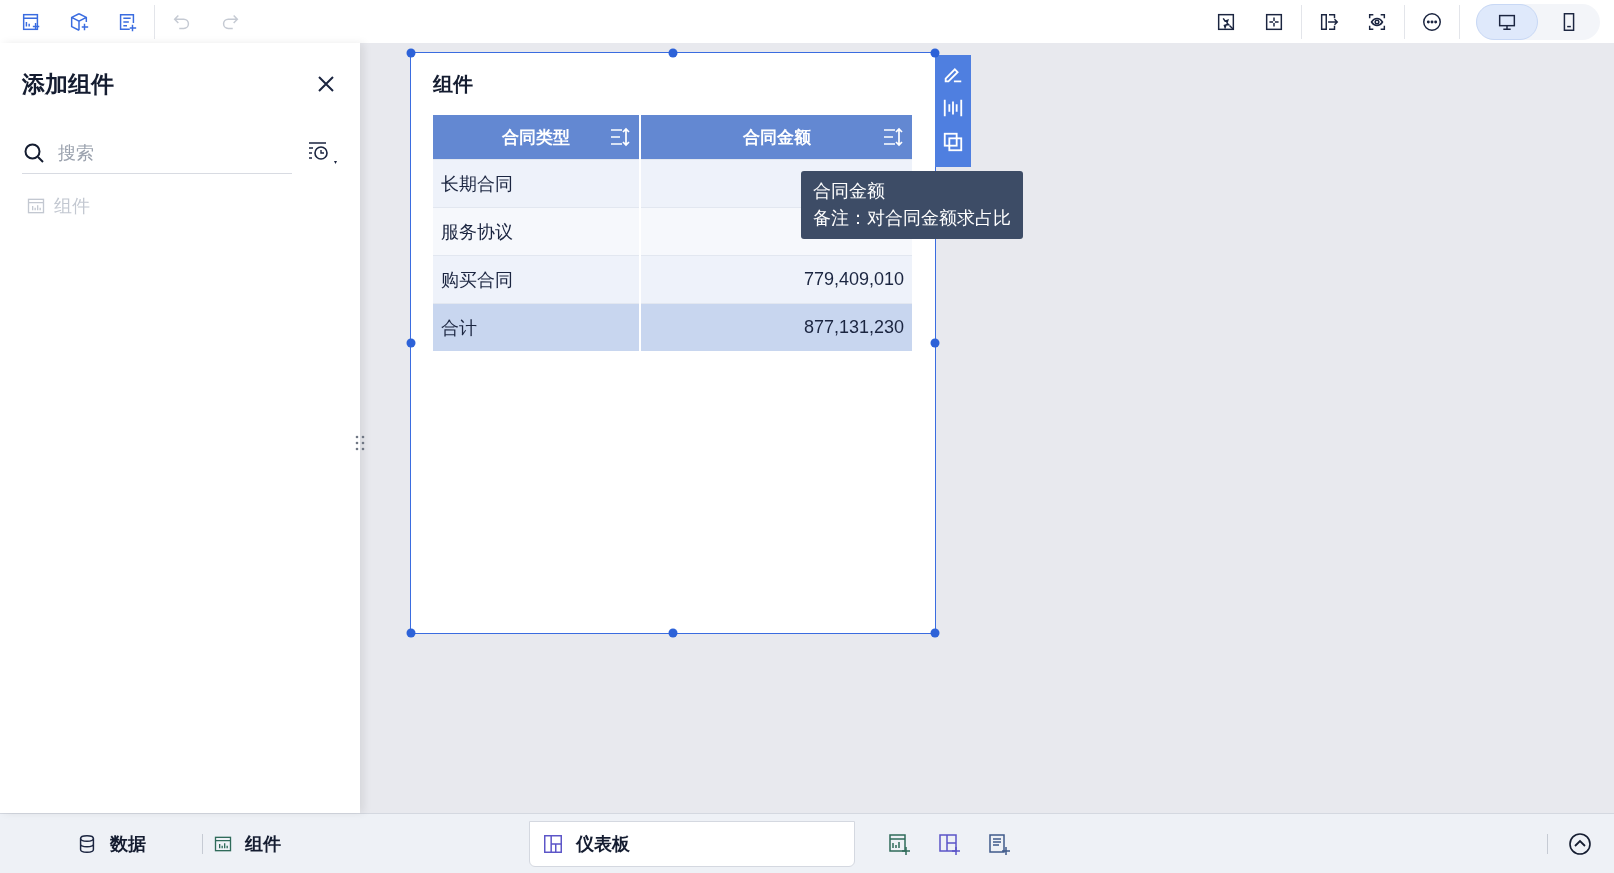 The image size is (1614, 873). I want to click on more-icon, so click(1432, 21).